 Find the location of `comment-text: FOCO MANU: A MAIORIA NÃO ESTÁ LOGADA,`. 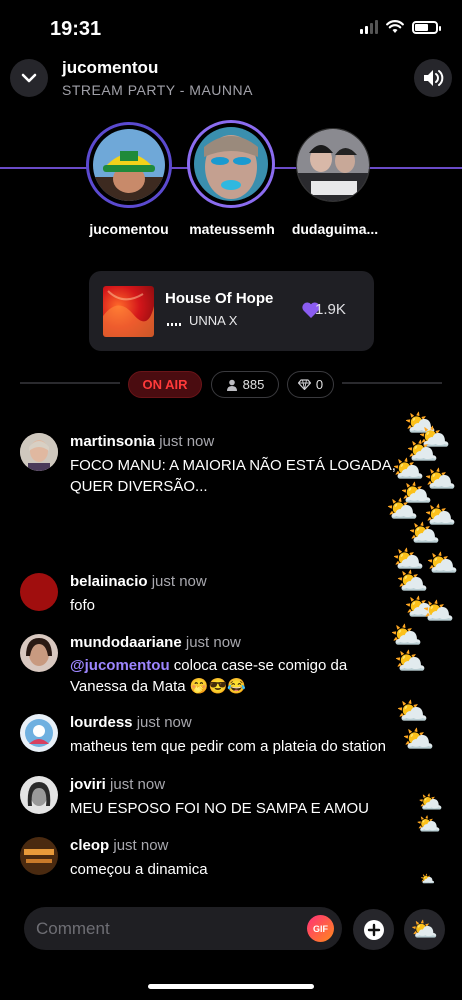

comment-text: FOCO MANU: A MAIORIA NÃO ESTÁ LOGADA, is located at coordinates (233, 465).